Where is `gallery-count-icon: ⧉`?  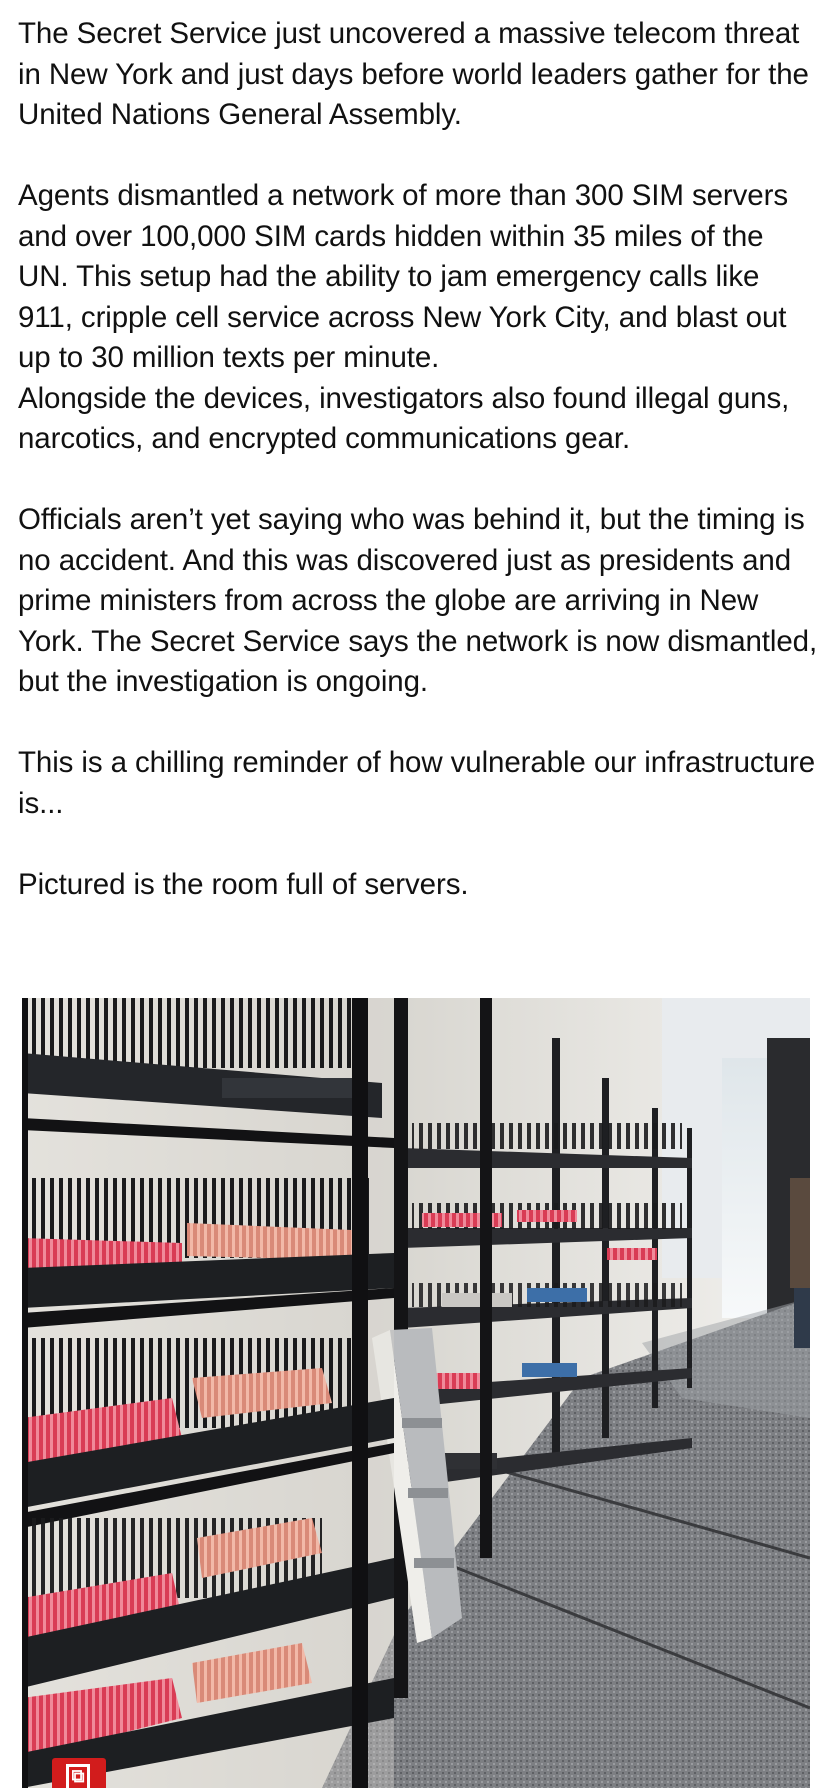
gallery-count-icon: ⧉ is located at coordinates (78, 1776).